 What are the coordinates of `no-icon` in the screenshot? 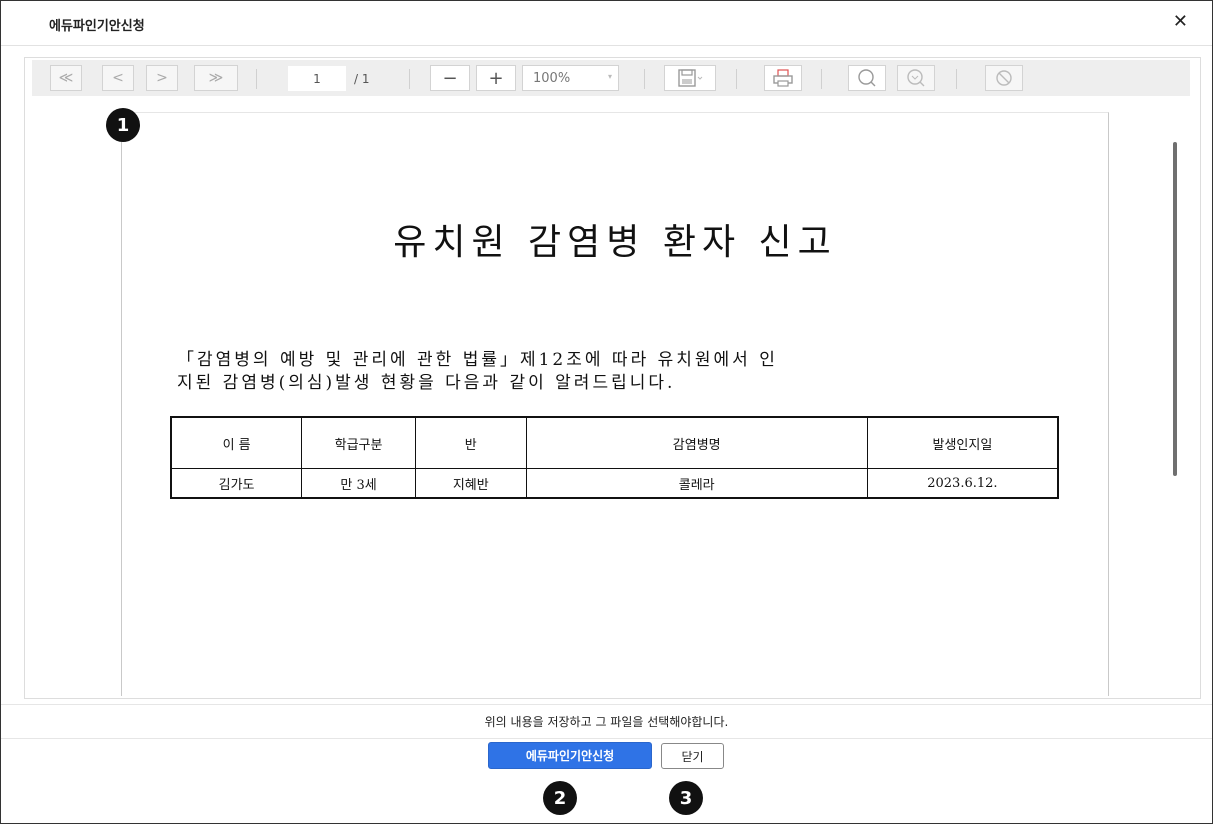 It's located at (1004, 78).